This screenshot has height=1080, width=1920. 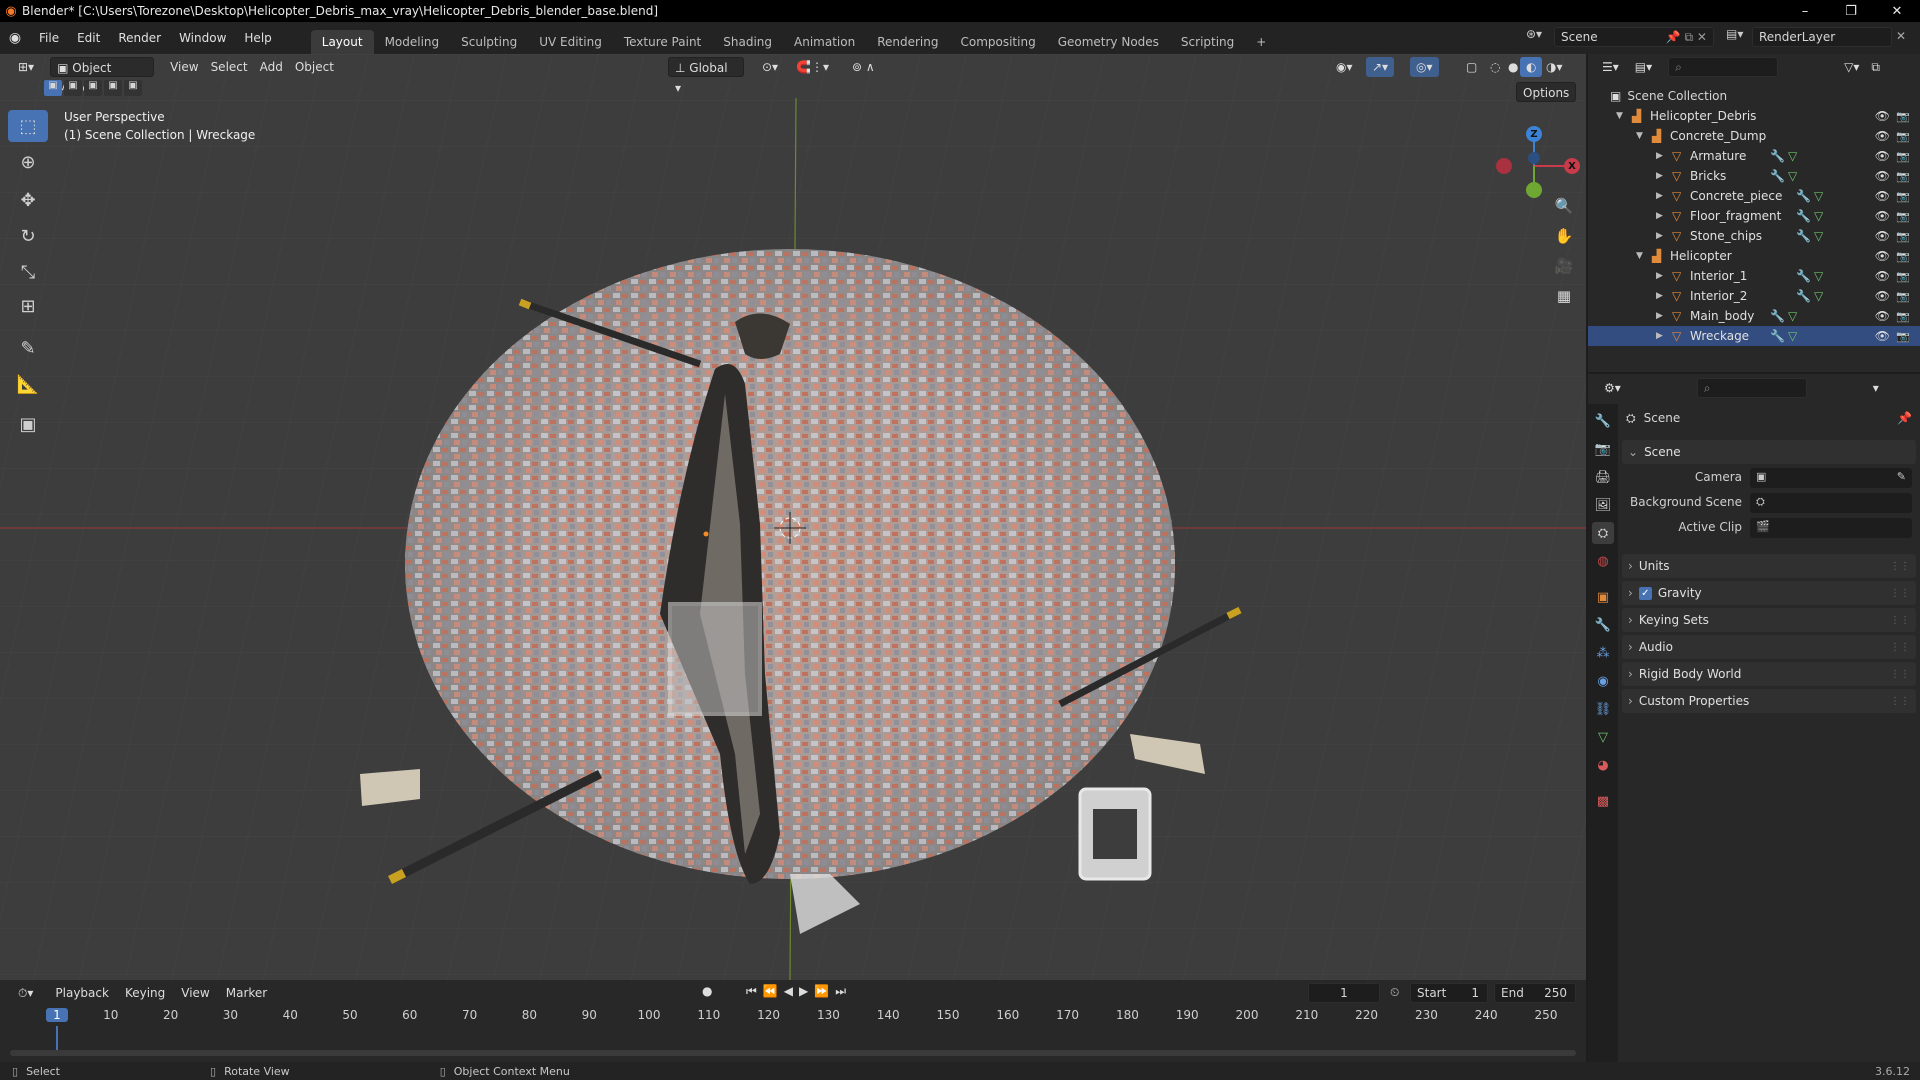 What do you see at coordinates (1754, 316) in the screenshot?
I see `outliner-item: ▶ ▽ Main_body 🔧 ▽ 👁 📷` at bounding box center [1754, 316].